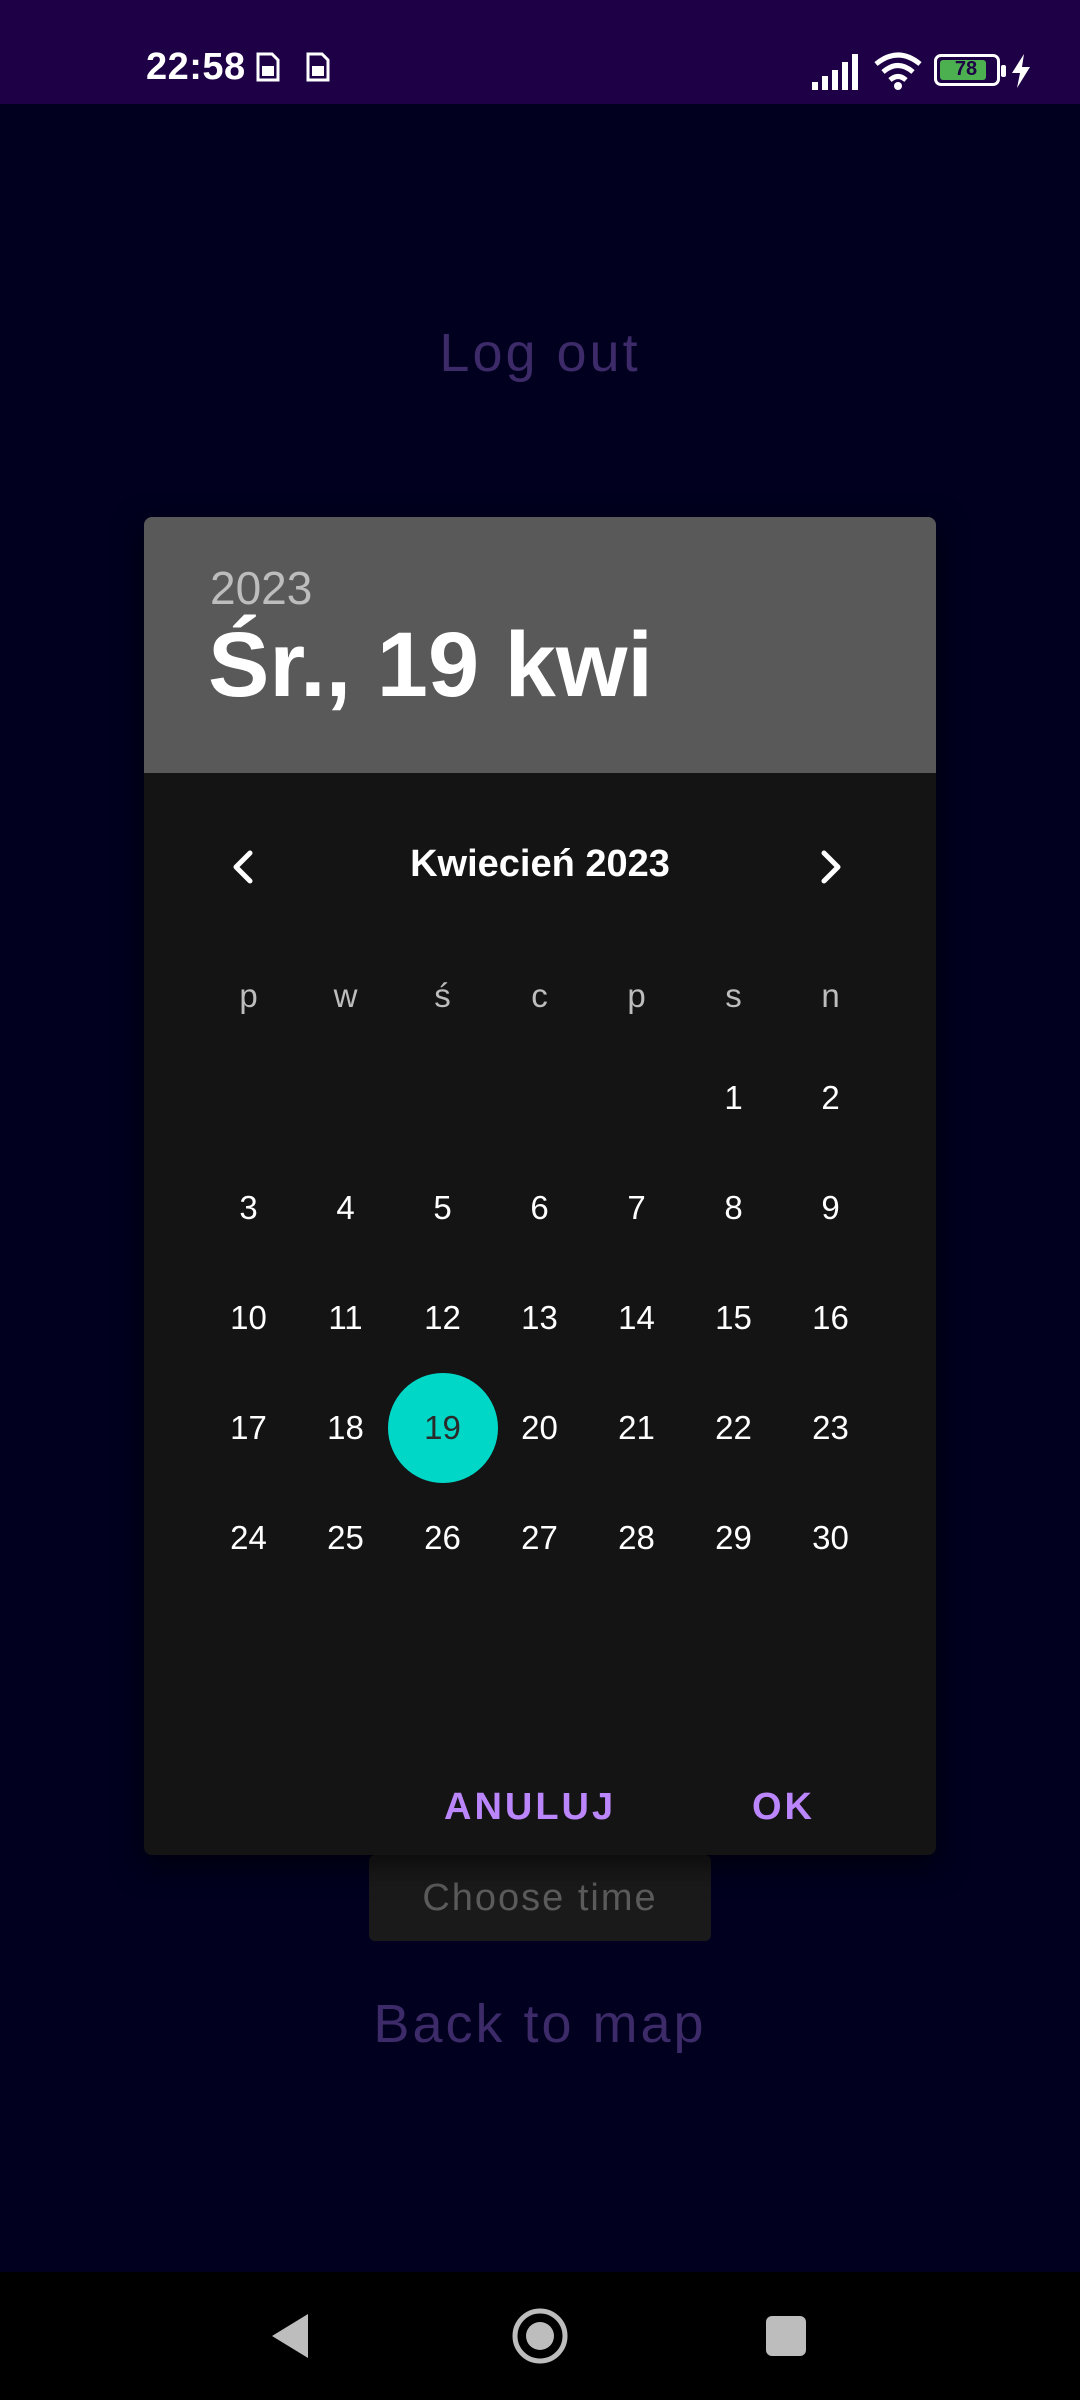 This screenshot has height=2400, width=1080. I want to click on choose-time-button: Choose time, so click(540, 1898).